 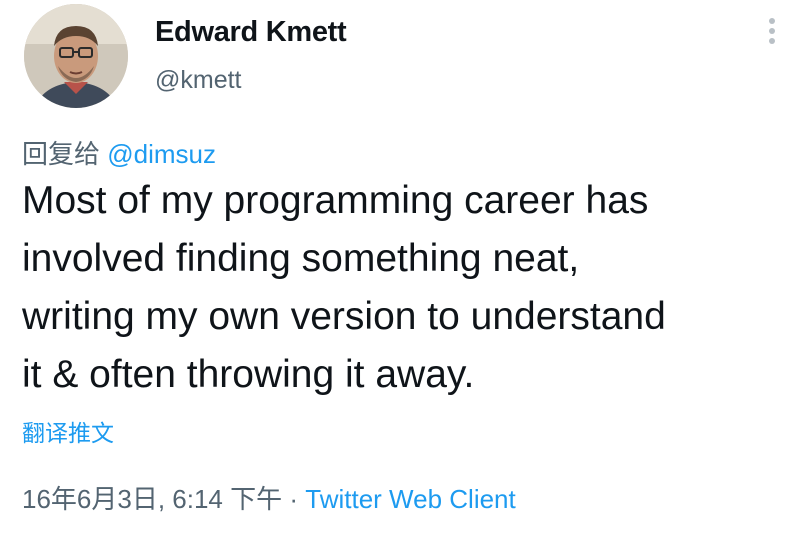 I want to click on tweet-source-link: Twitter Web Client, so click(x=410, y=499).